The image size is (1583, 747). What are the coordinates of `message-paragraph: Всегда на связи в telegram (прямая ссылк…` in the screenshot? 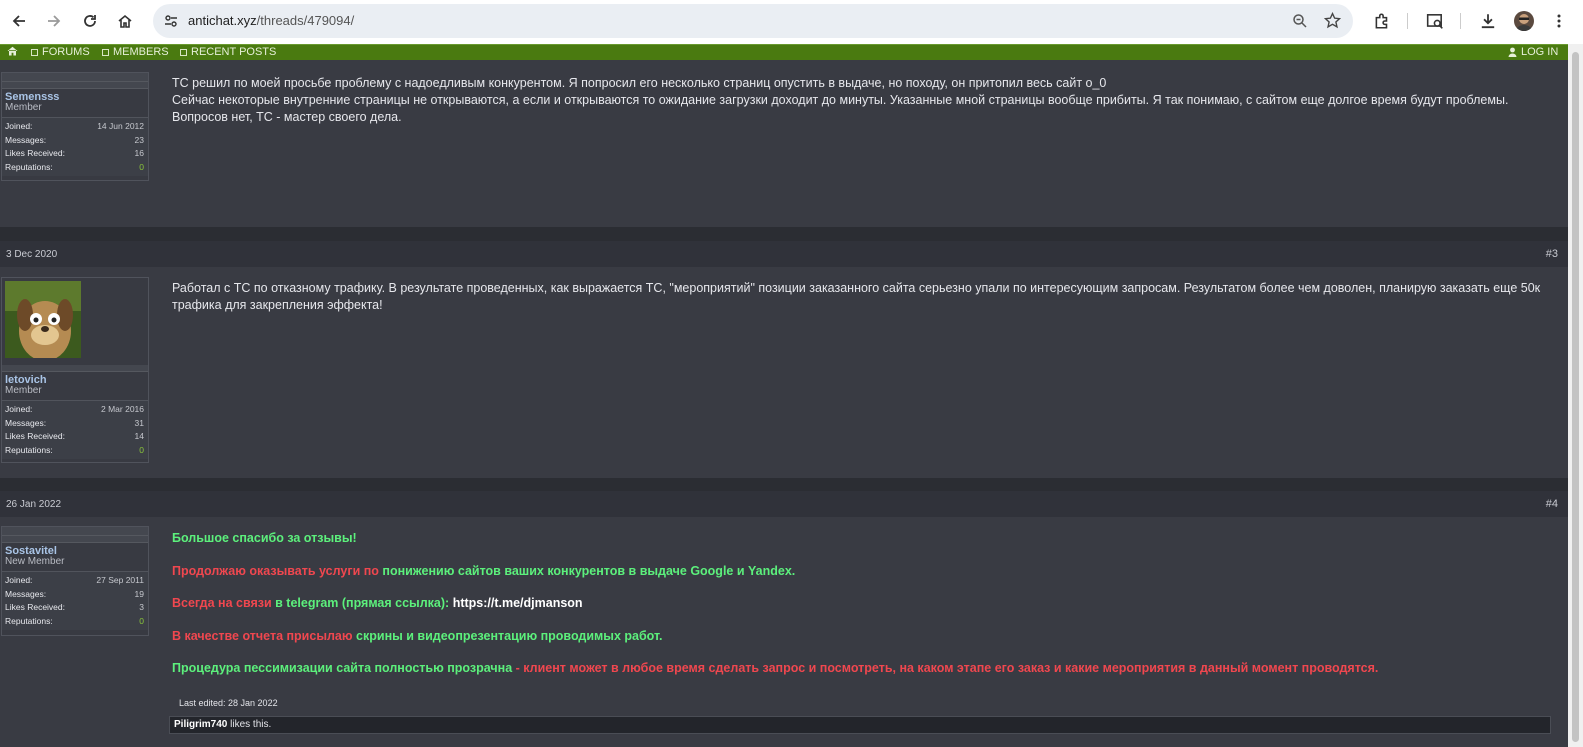 It's located at (857, 603).